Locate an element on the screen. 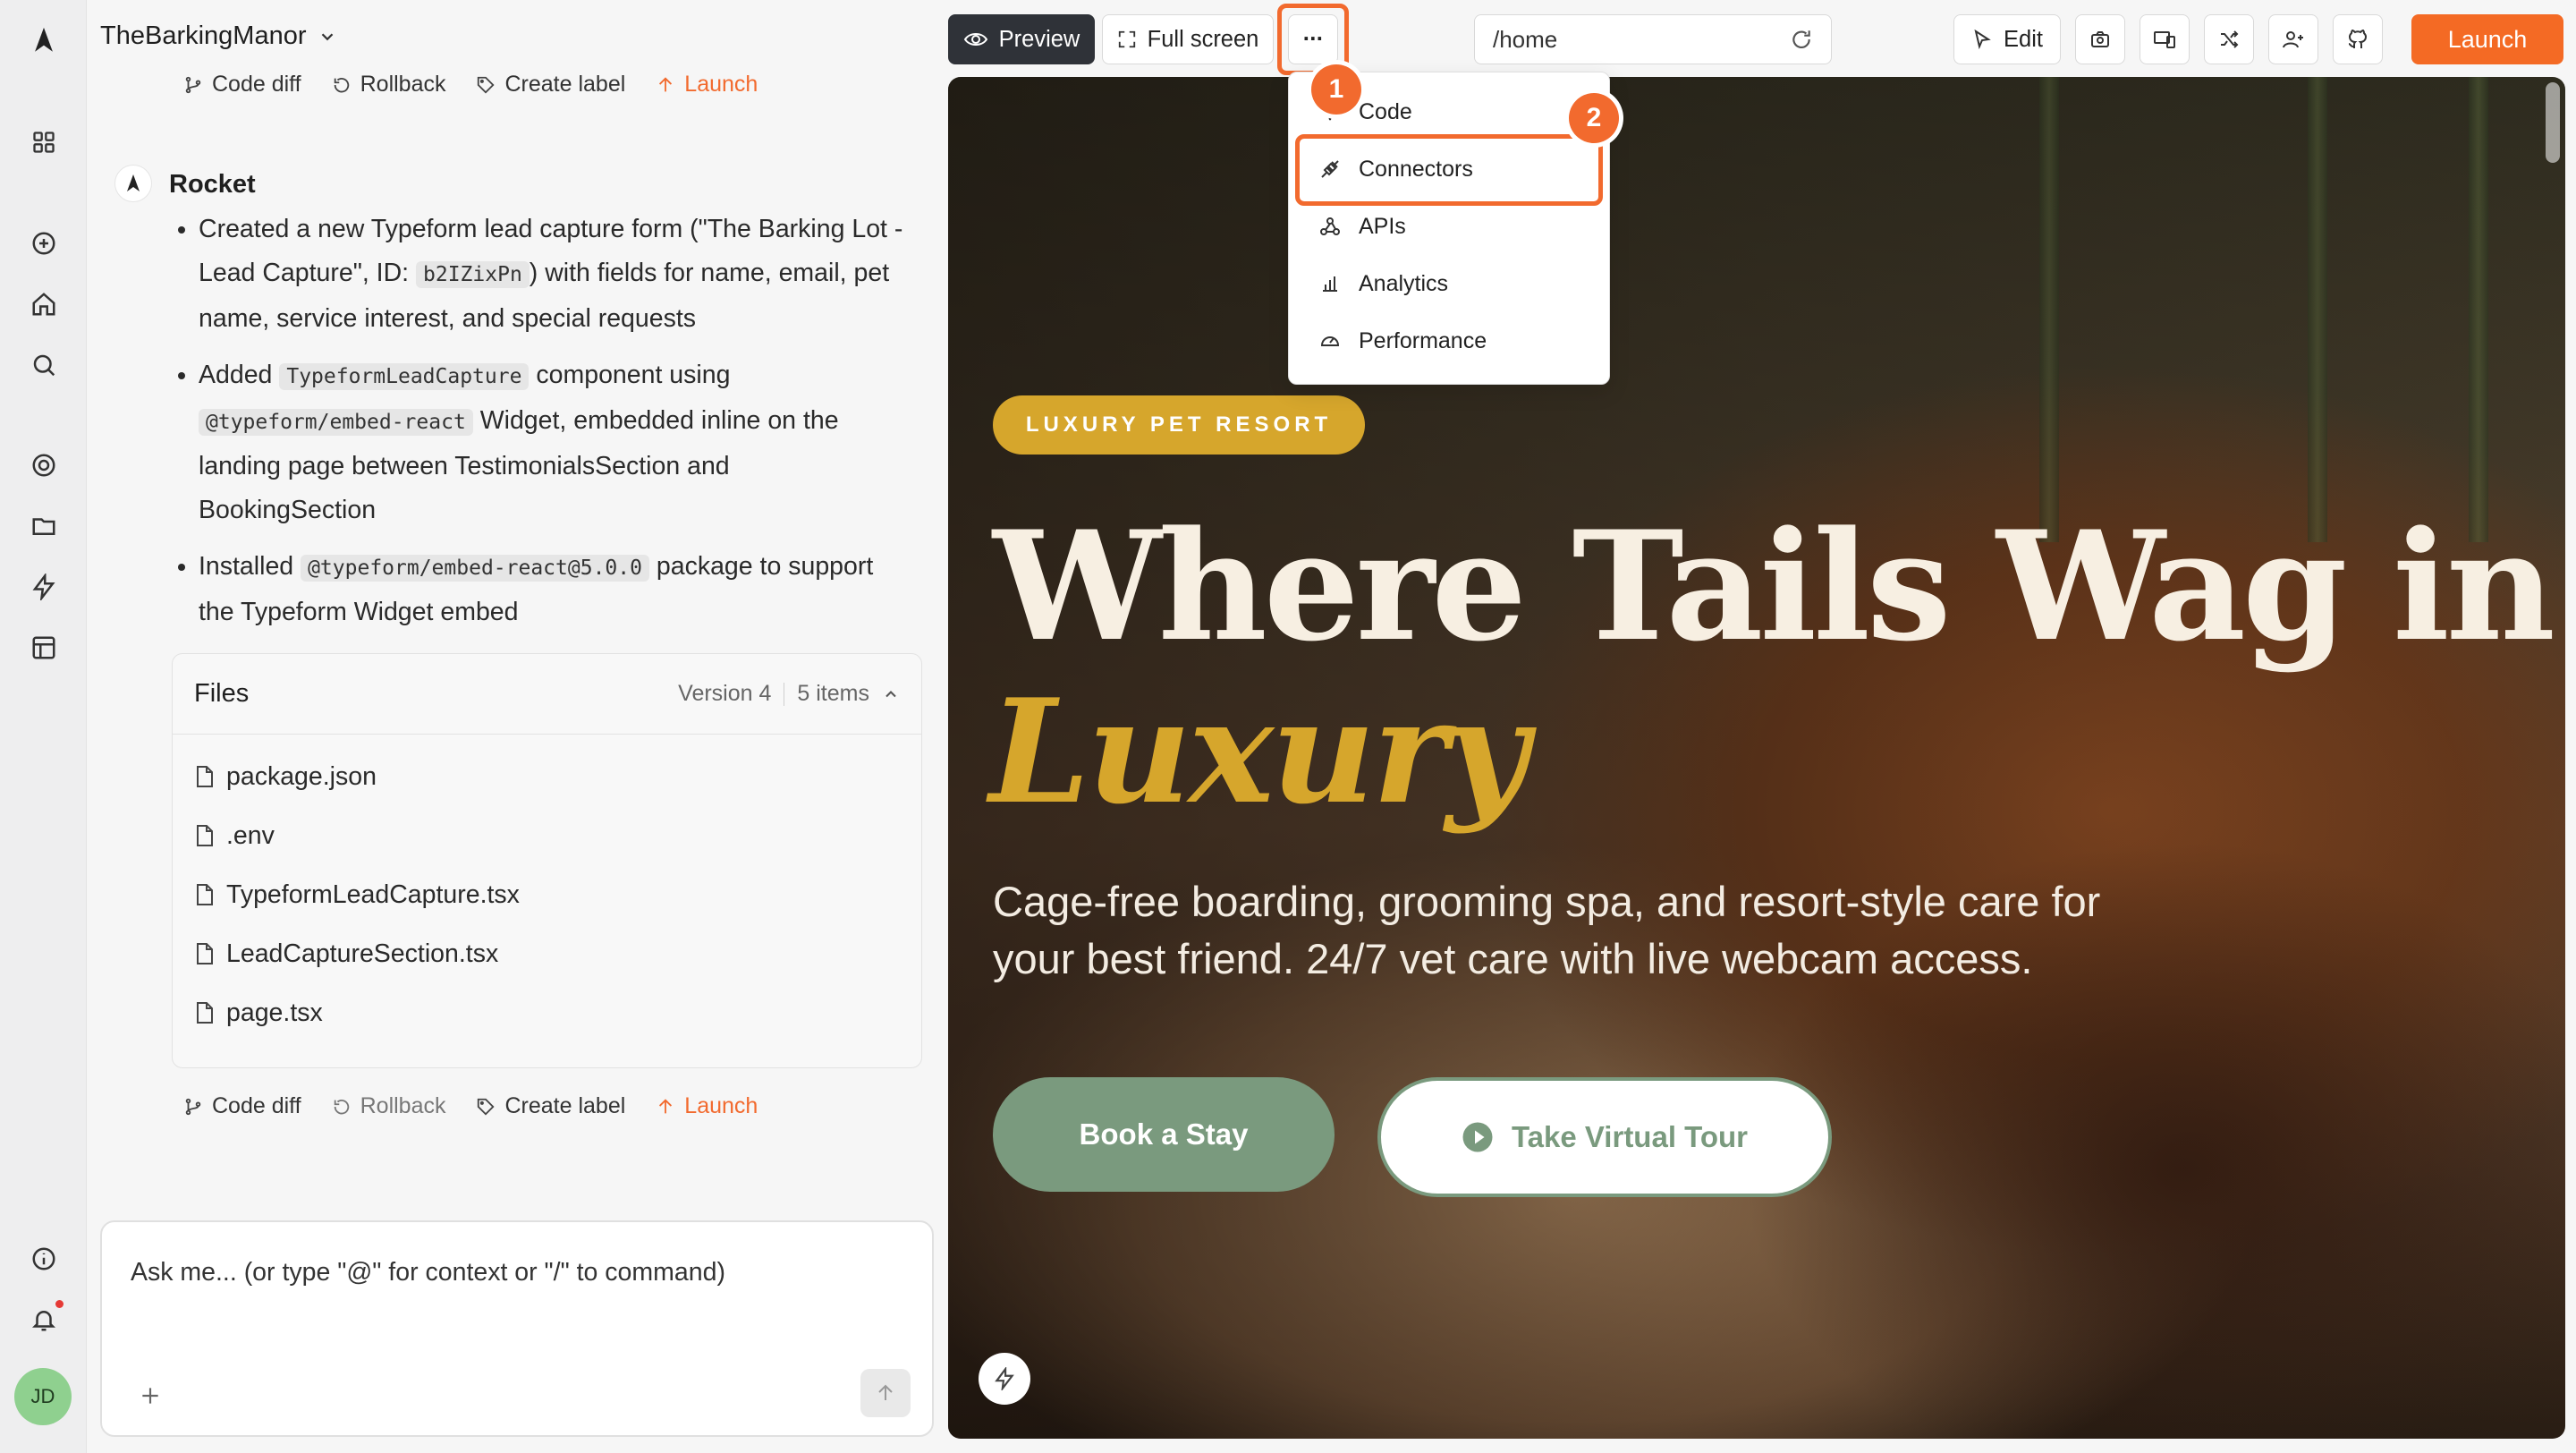 The image size is (2576, 1453). preview-button: Preview is located at coordinates (1021, 39).